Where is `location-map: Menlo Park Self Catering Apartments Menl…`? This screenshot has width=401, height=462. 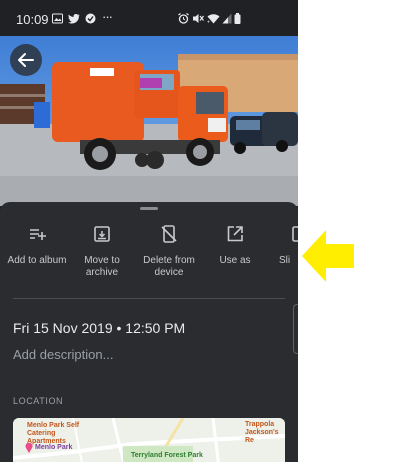
location-map: Menlo Park Self Catering Apartments Menl… is located at coordinates (149, 440).